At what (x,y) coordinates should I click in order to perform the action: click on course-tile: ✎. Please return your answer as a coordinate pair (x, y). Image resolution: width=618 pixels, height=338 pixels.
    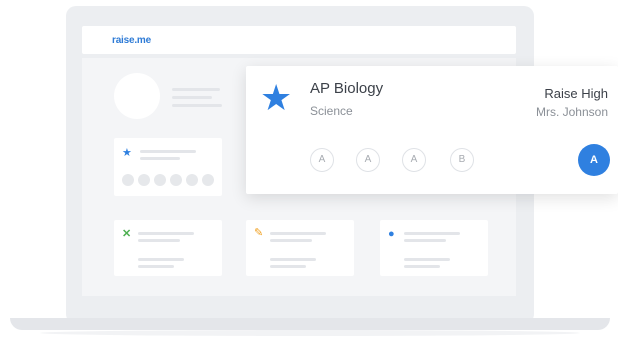
    Looking at the image, I should click on (300, 248).